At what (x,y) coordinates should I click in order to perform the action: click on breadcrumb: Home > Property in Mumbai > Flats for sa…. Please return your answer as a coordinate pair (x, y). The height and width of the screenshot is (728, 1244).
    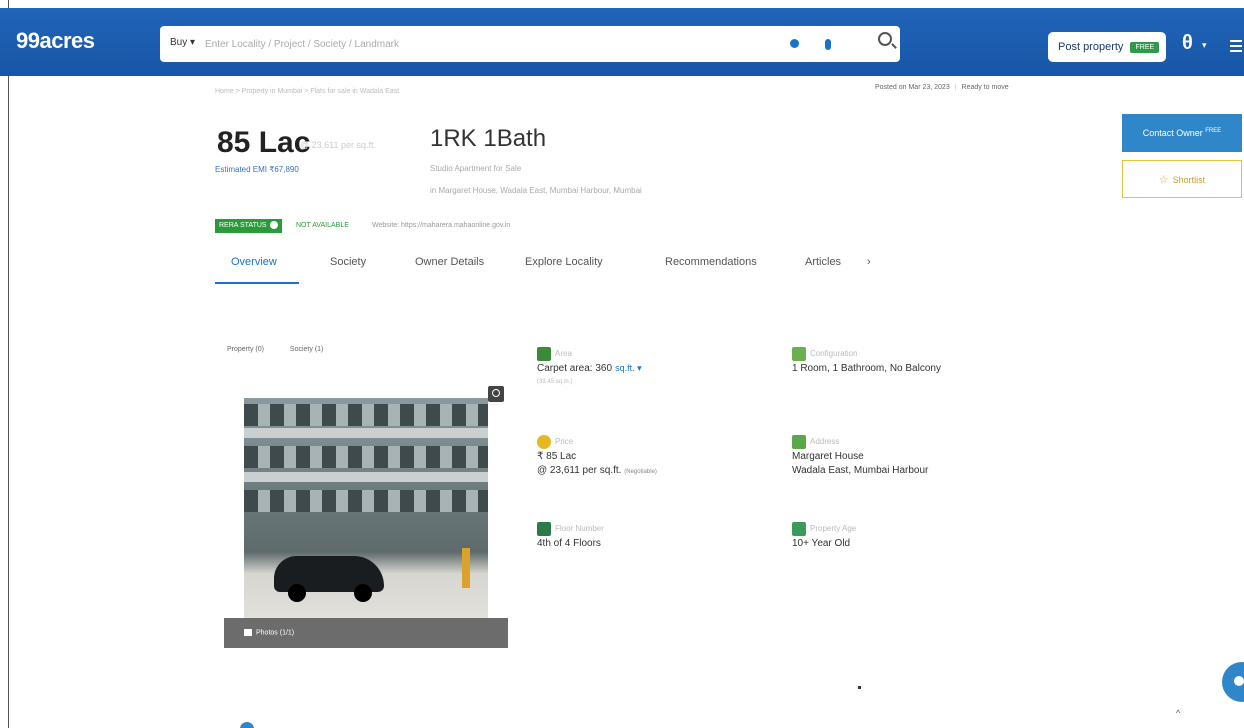
    Looking at the image, I should click on (307, 91).